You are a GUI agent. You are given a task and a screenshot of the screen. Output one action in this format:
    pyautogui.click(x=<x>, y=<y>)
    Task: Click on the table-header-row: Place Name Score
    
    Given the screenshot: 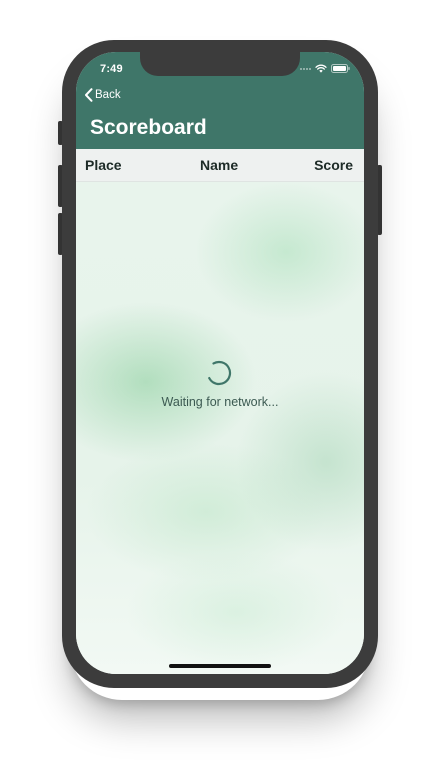 What is the action you would take?
    pyautogui.click(x=220, y=165)
    